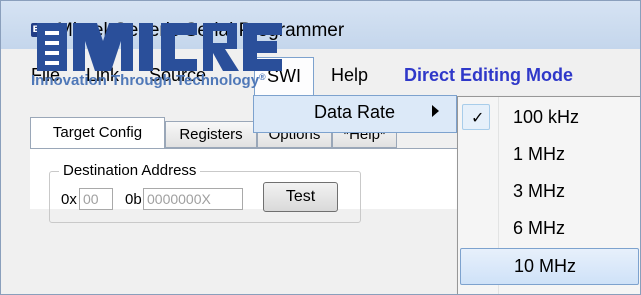  Describe the element at coordinates (97, 133) in the screenshot. I see `tab-target-config: Target Config` at that location.